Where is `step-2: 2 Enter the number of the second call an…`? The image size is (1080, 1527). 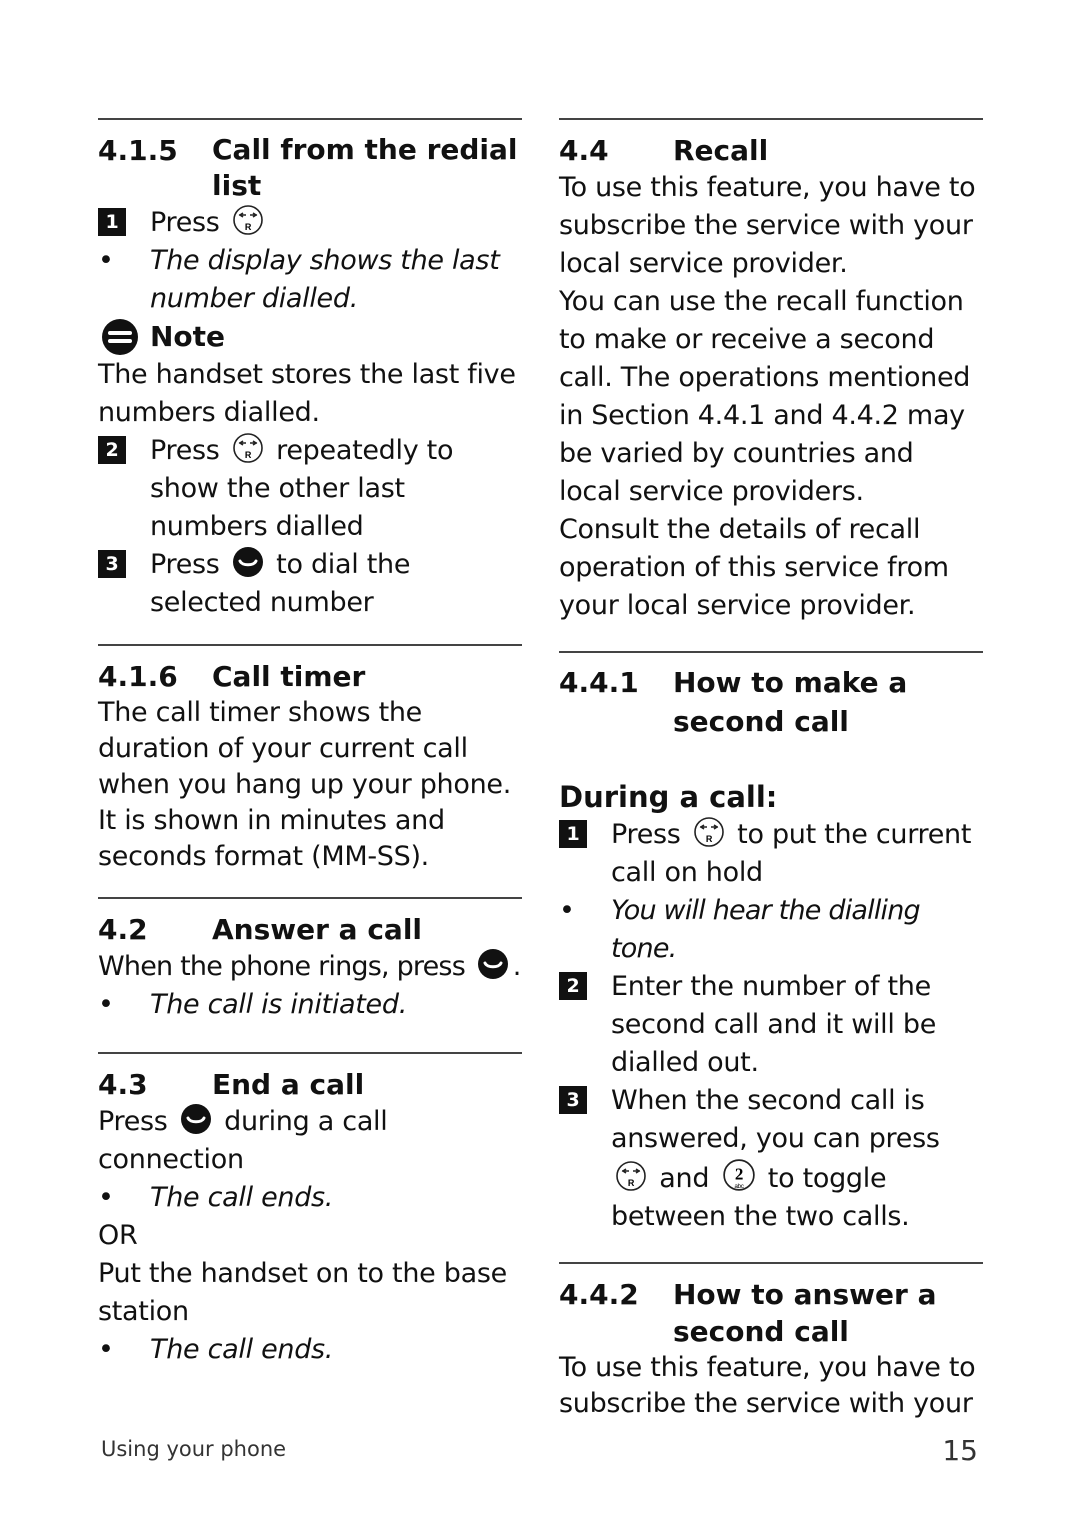
step-2: 2 Enter the number of the second call an… is located at coordinates (771, 1025).